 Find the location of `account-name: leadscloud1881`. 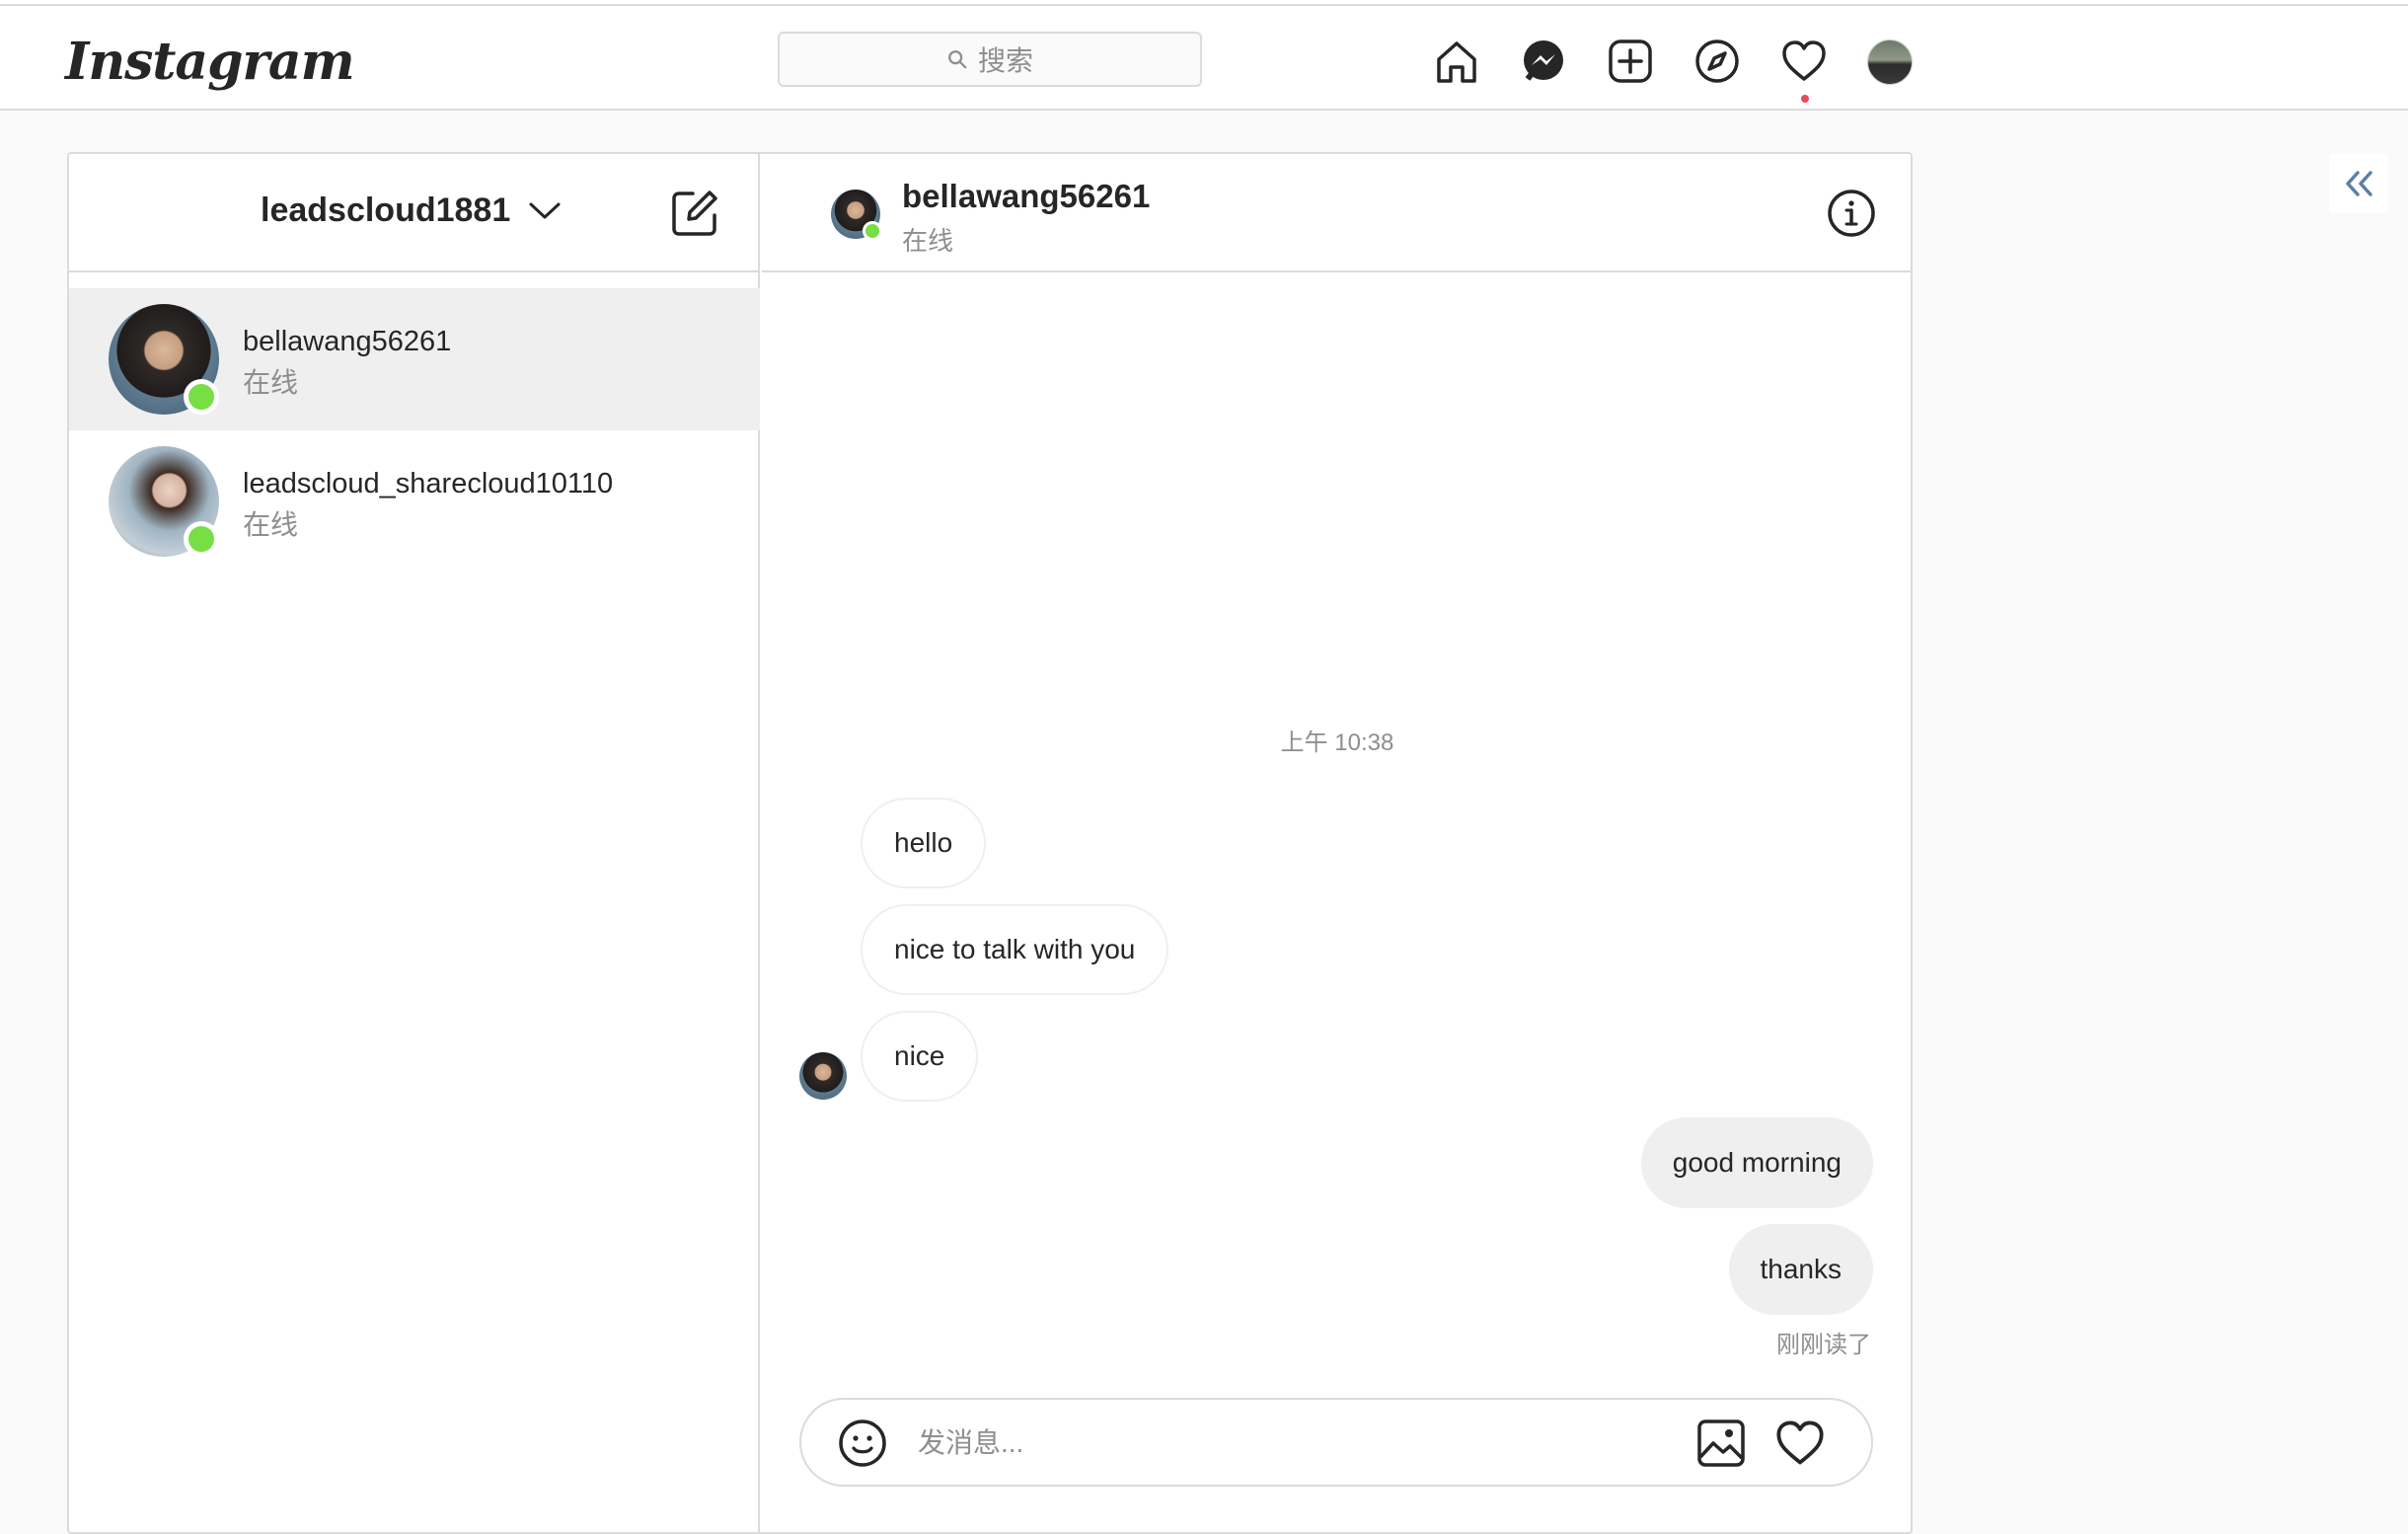

account-name: leadscloud1881 is located at coordinates (386, 210).